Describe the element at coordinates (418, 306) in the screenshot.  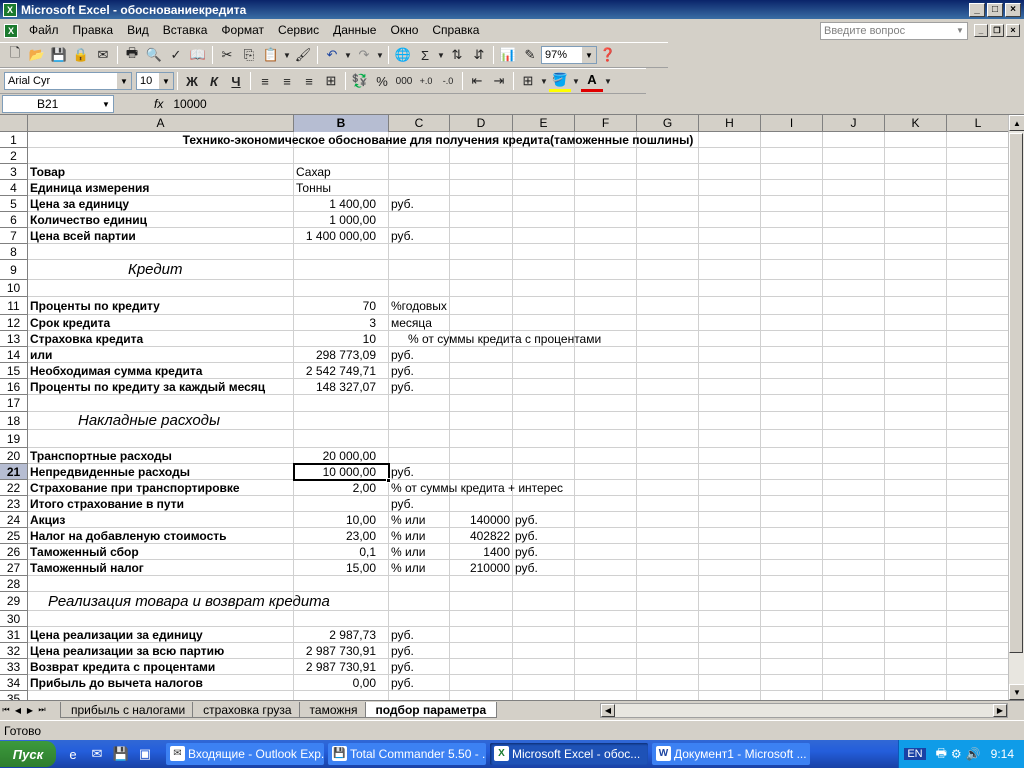
I see `cell-c11: %годовых` at that location.